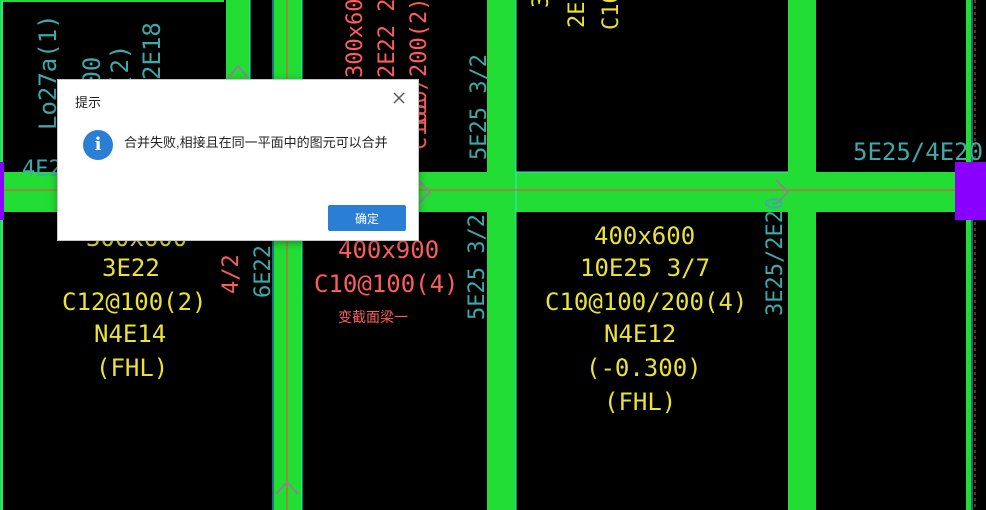  Describe the element at coordinates (88, 102) in the screenshot. I see `dialog-title: 提示` at that location.